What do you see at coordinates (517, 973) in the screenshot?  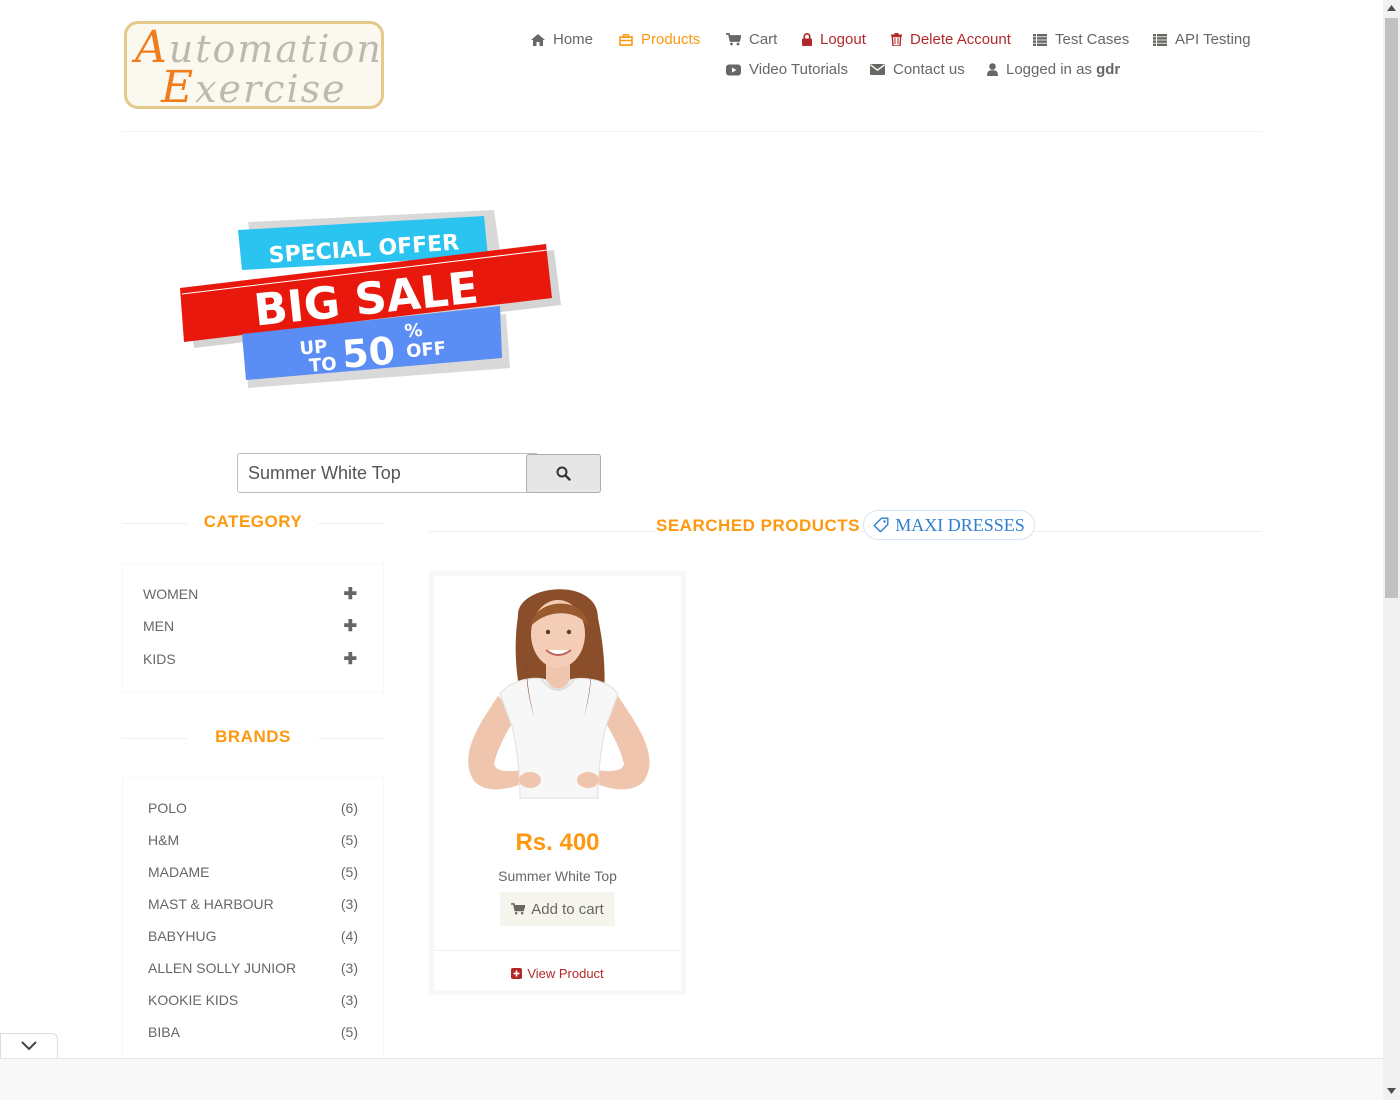 I see `plus-square-icon` at bounding box center [517, 973].